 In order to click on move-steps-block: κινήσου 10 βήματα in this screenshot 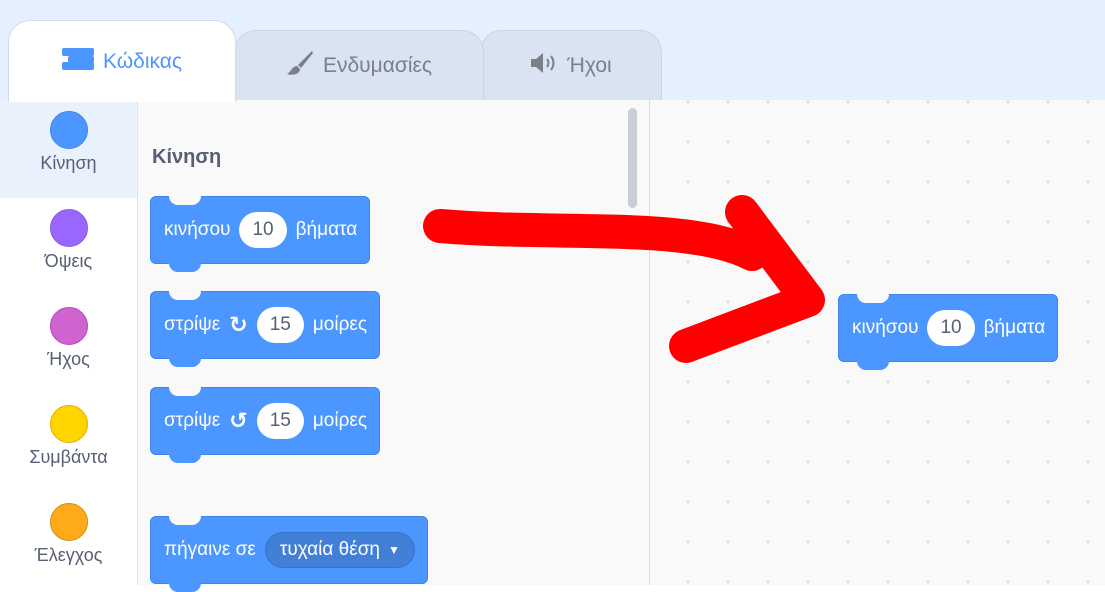, I will do `click(260, 234)`.